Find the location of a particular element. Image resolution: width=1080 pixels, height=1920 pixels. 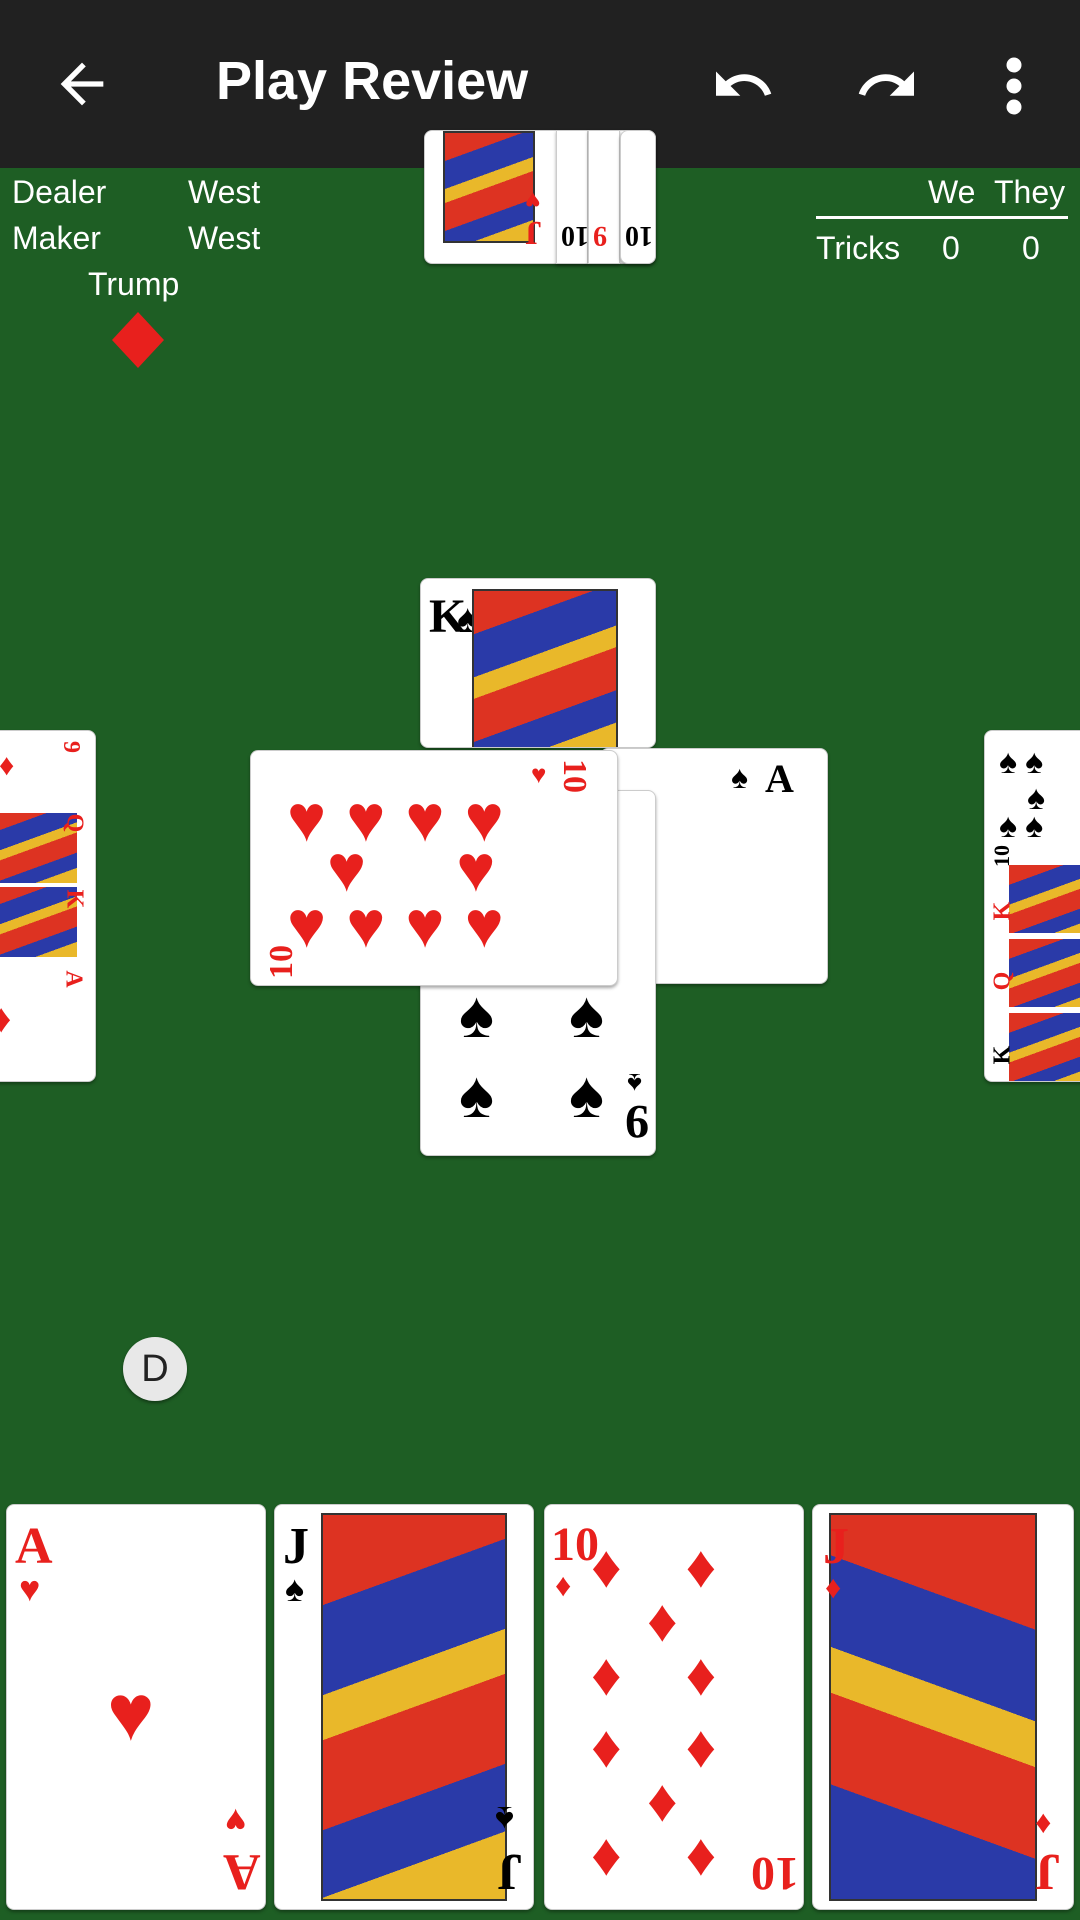

west-hand: ♦ 9 Q K A ♦ is located at coordinates (48, 906).